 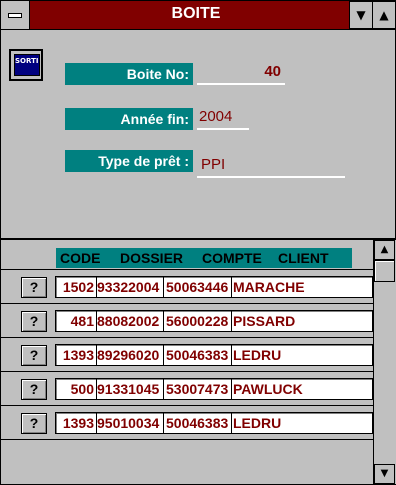 What do you see at coordinates (232, 258) in the screenshot?
I see `column-header-compte: COMPTE` at bounding box center [232, 258].